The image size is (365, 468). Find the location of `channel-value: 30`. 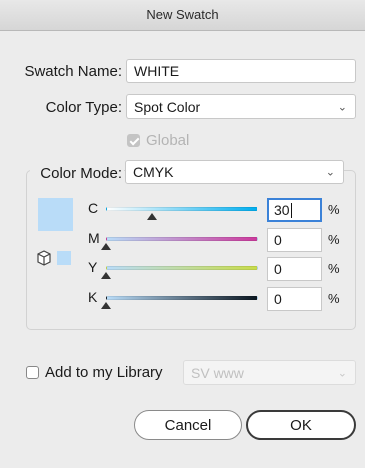

channel-value: 30 is located at coordinates (282, 210).